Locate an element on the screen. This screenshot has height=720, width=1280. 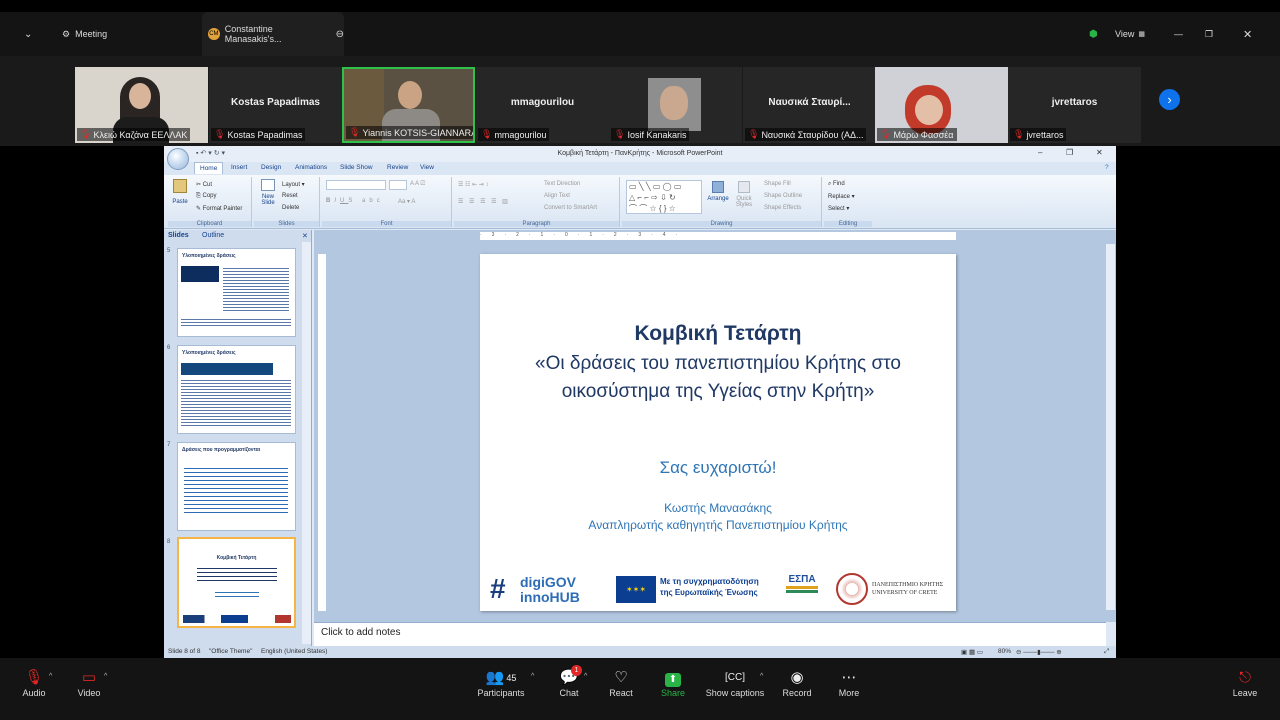
chevron-down-icon: ⌄ is located at coordinates (28, 34).